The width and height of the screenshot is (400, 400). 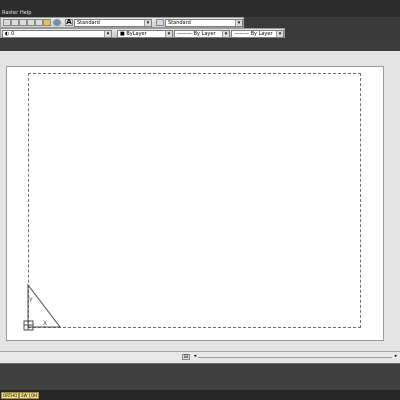 I want to click on save-icon, so click(x=23, y=22).